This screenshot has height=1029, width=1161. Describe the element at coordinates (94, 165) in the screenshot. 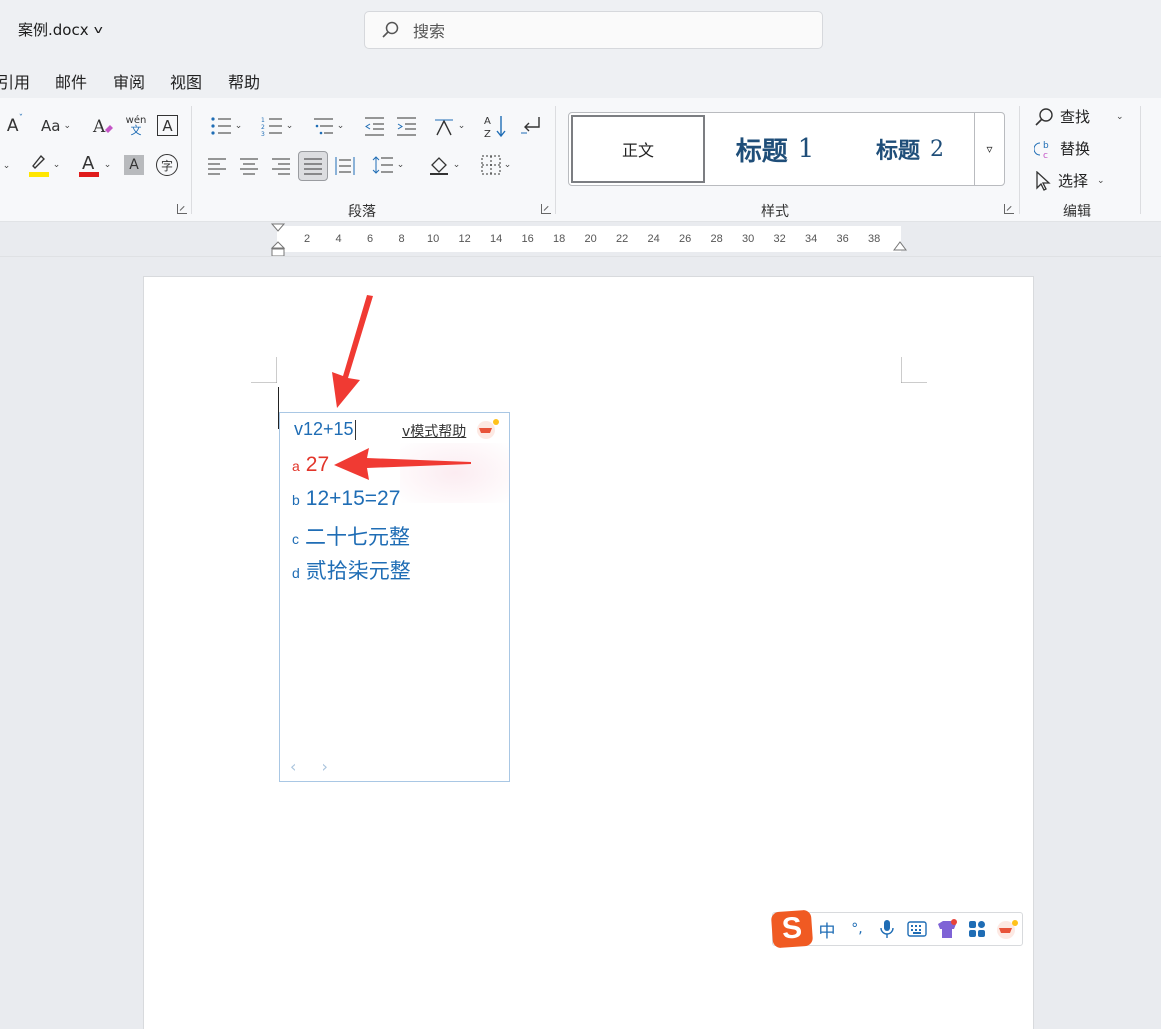

I see `font-color-button: A ⌄` at that location.